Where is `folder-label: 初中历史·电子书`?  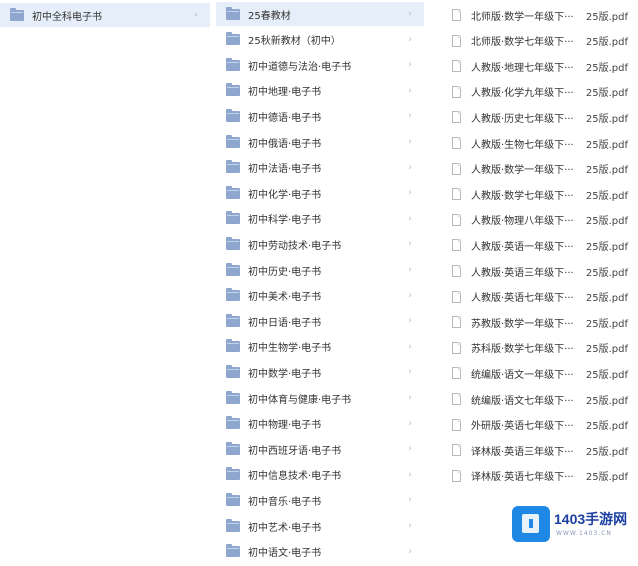 folder-label: 初中历史·电子书 is located at coordinates (285, 272).